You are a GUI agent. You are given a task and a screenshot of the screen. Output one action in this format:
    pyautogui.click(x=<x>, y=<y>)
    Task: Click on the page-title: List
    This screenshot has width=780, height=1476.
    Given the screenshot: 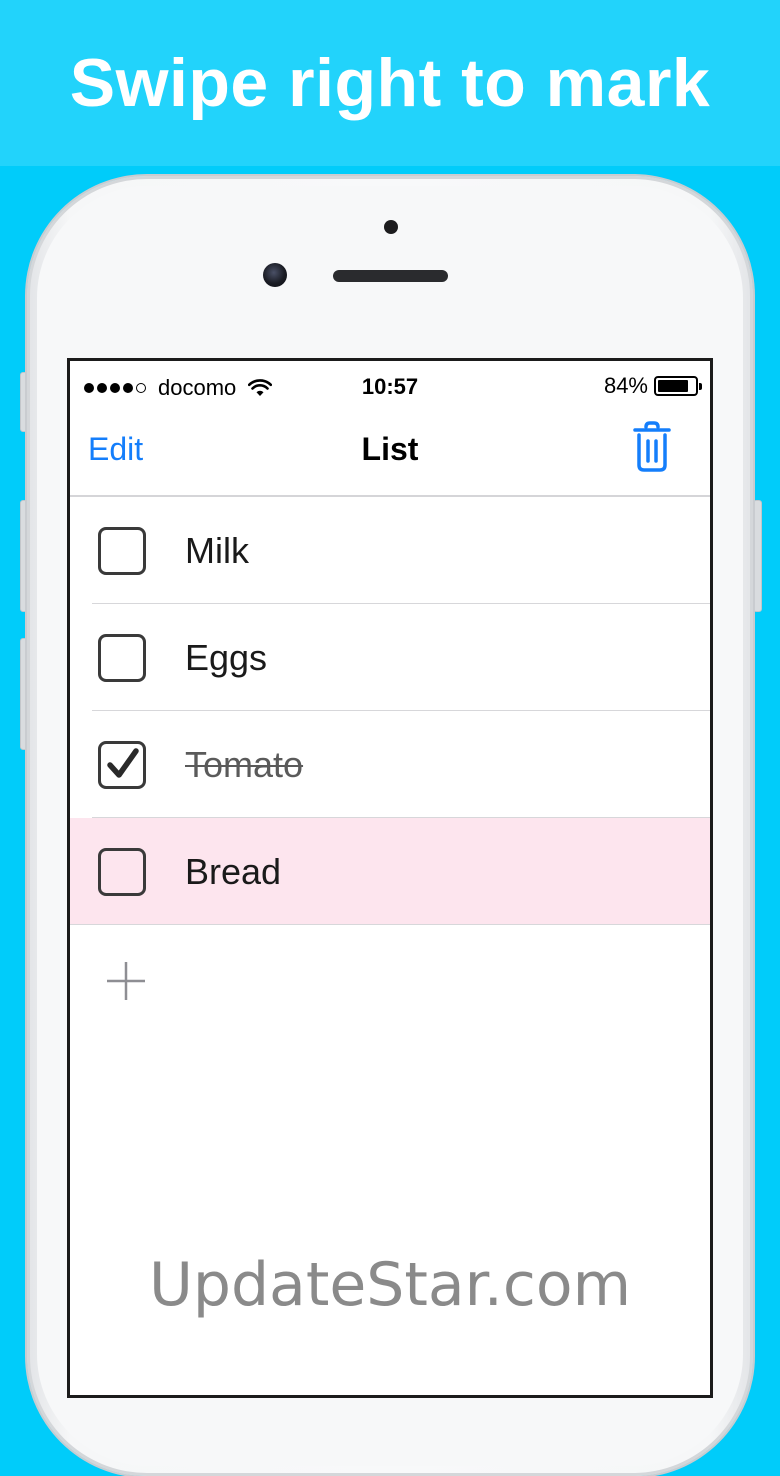 What is the action you would take?
    pyautogui.click(x=390, y=449)
    